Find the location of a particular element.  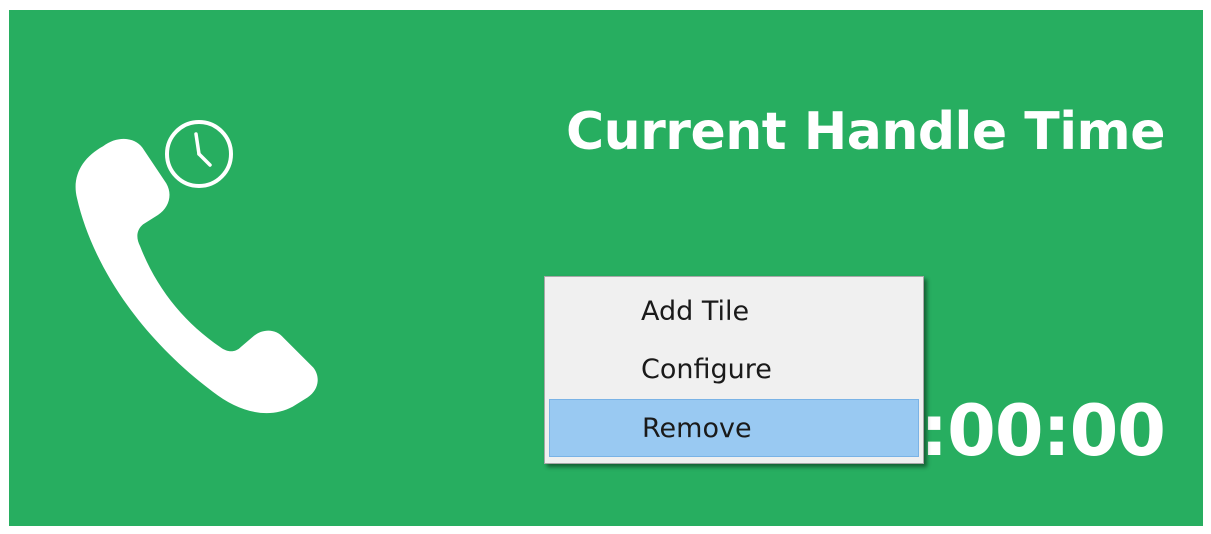

phone-clock-icon is located at coordinates (196, 267).